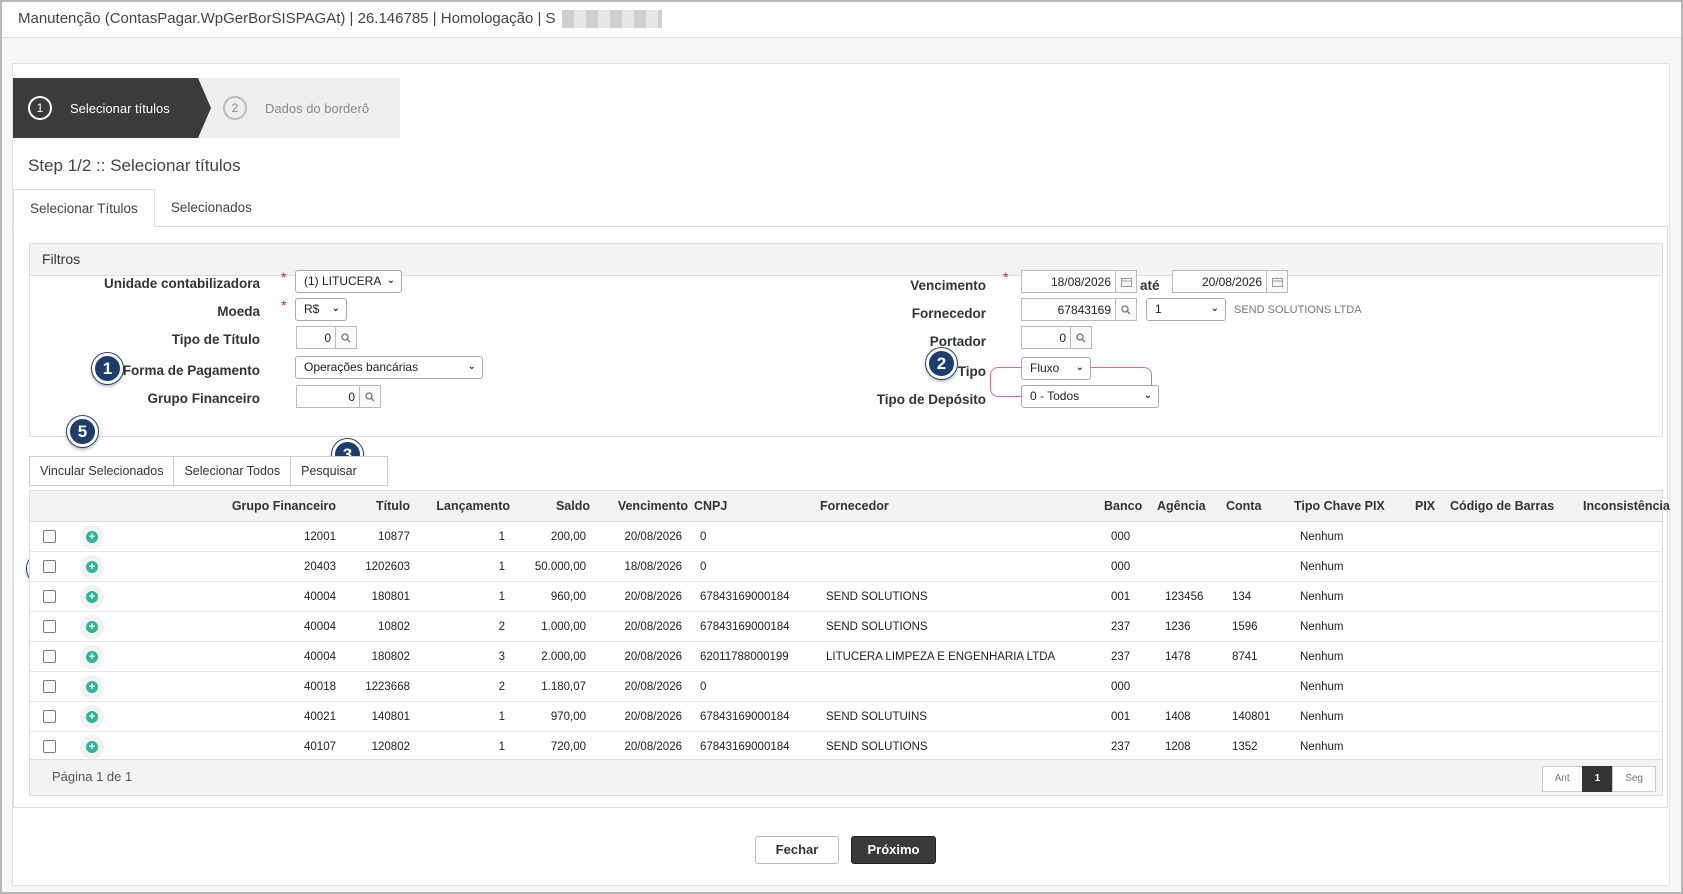 The image size is (1683, 894). What do you see at coordinates (639, 506) in the screenshot?
I see `col-vencimento: Vencimento` at bounding box center [639, 506].